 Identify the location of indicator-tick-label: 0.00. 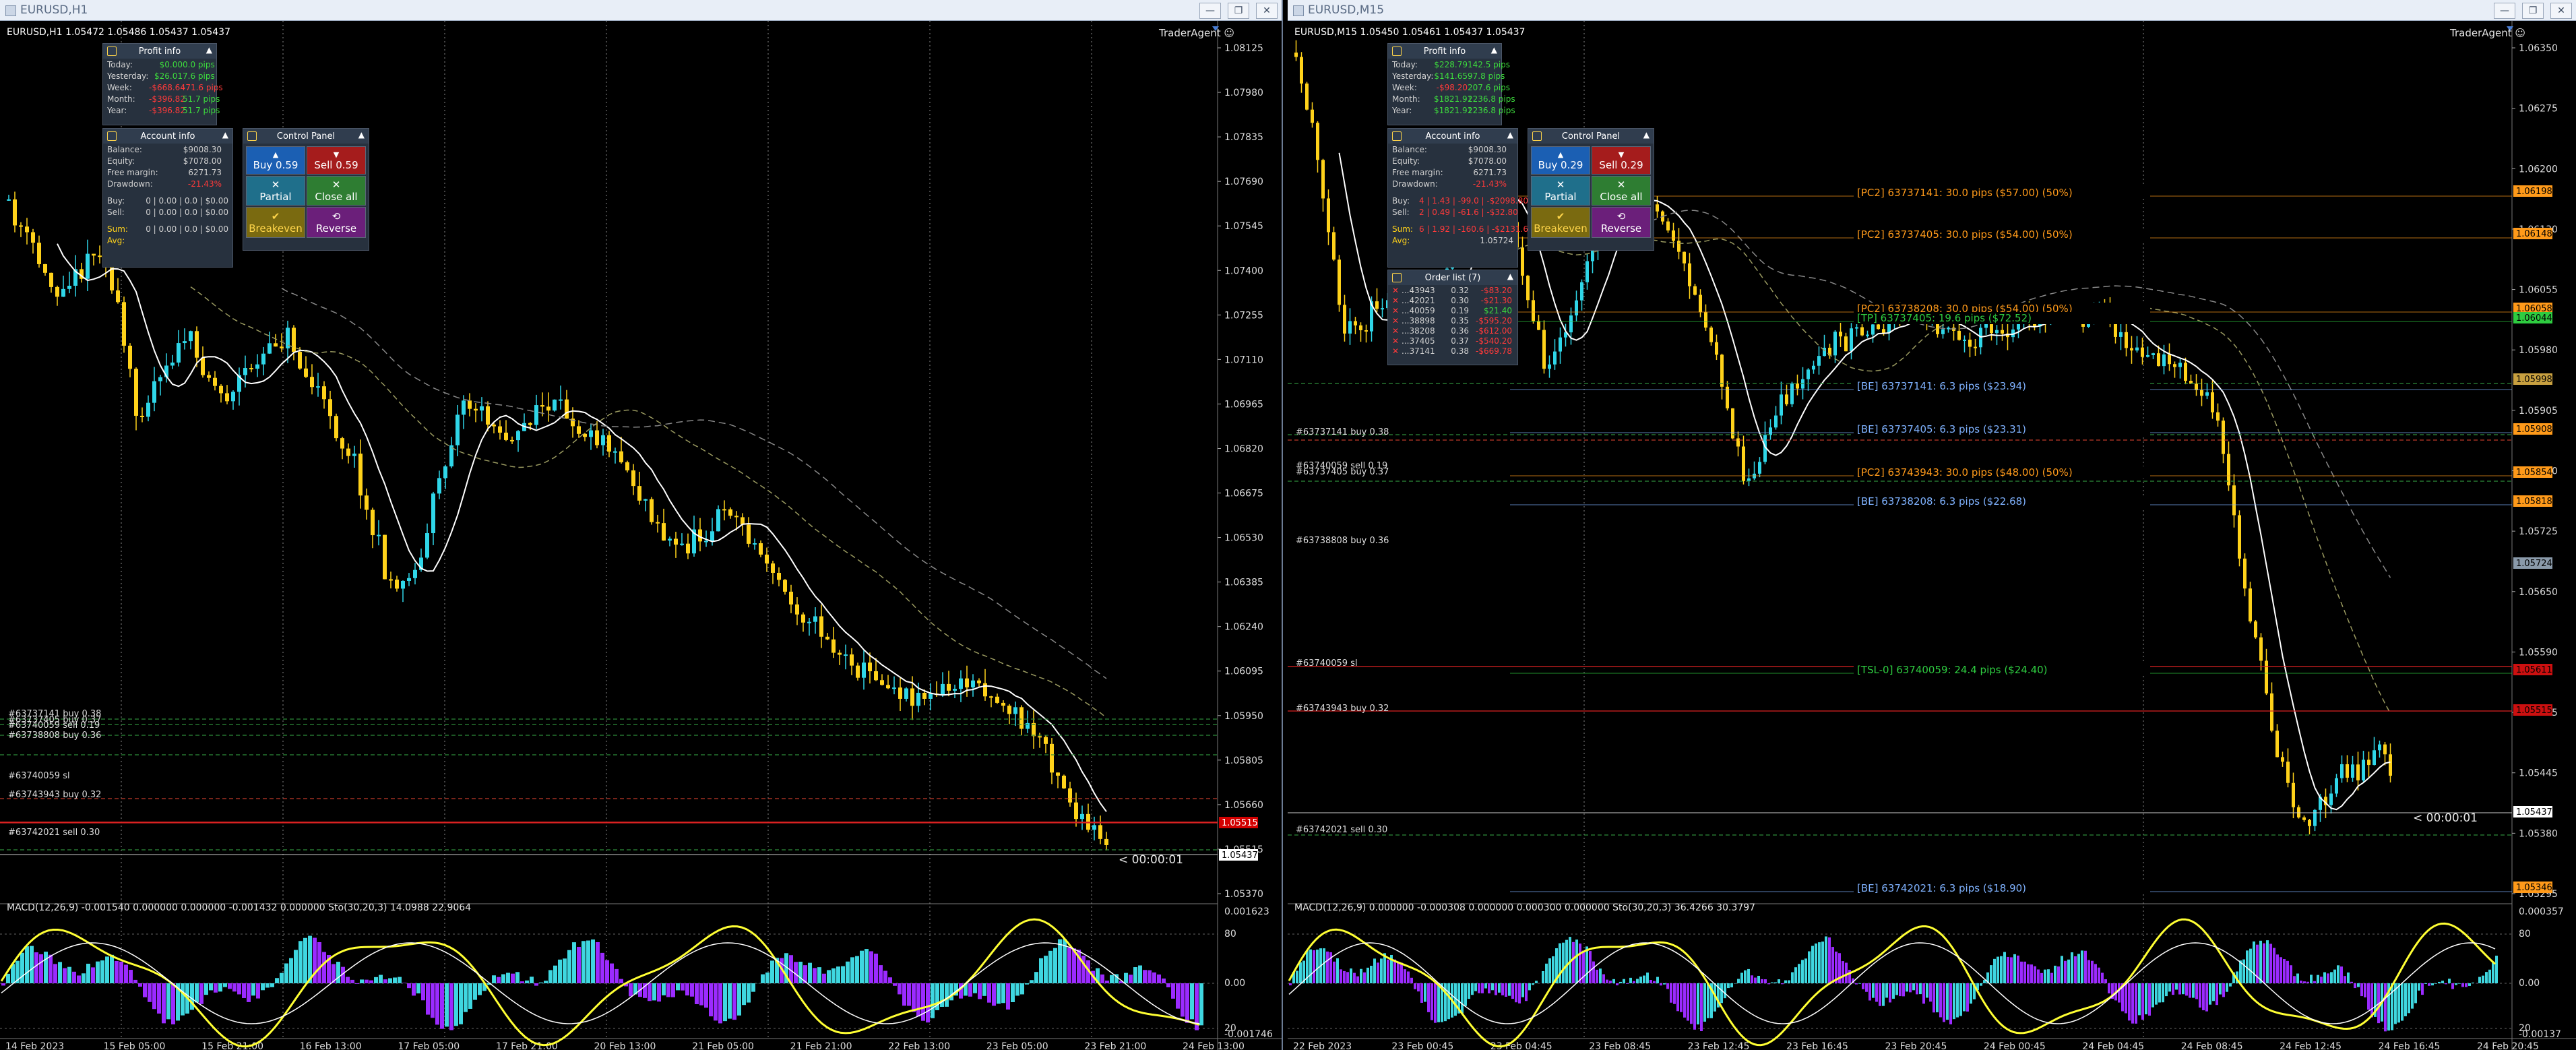
(1234, 983).